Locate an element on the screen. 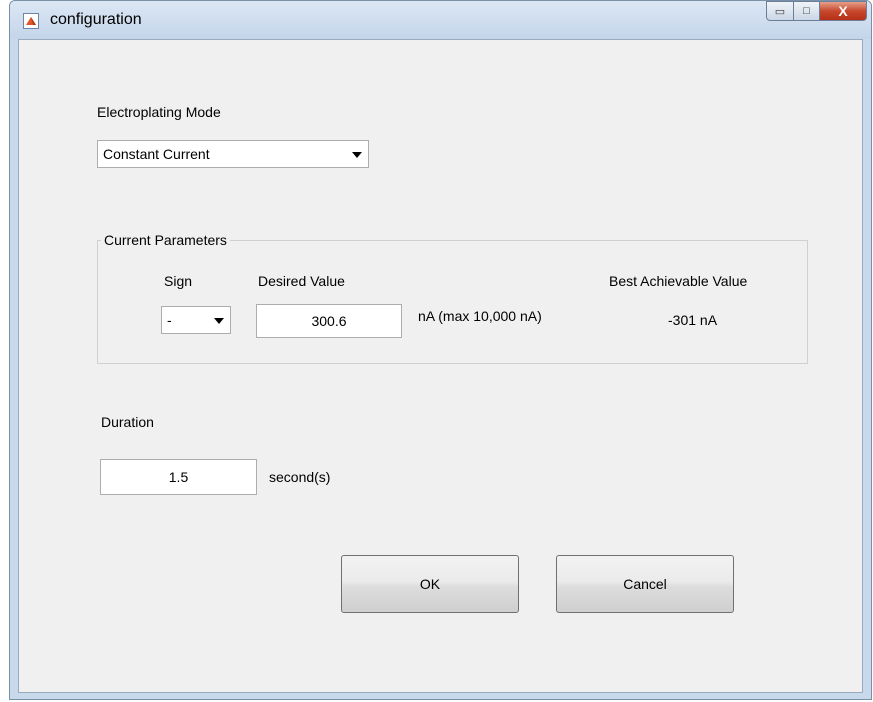  desired-value-label: Desired Value is located at coordinates (301, 281).